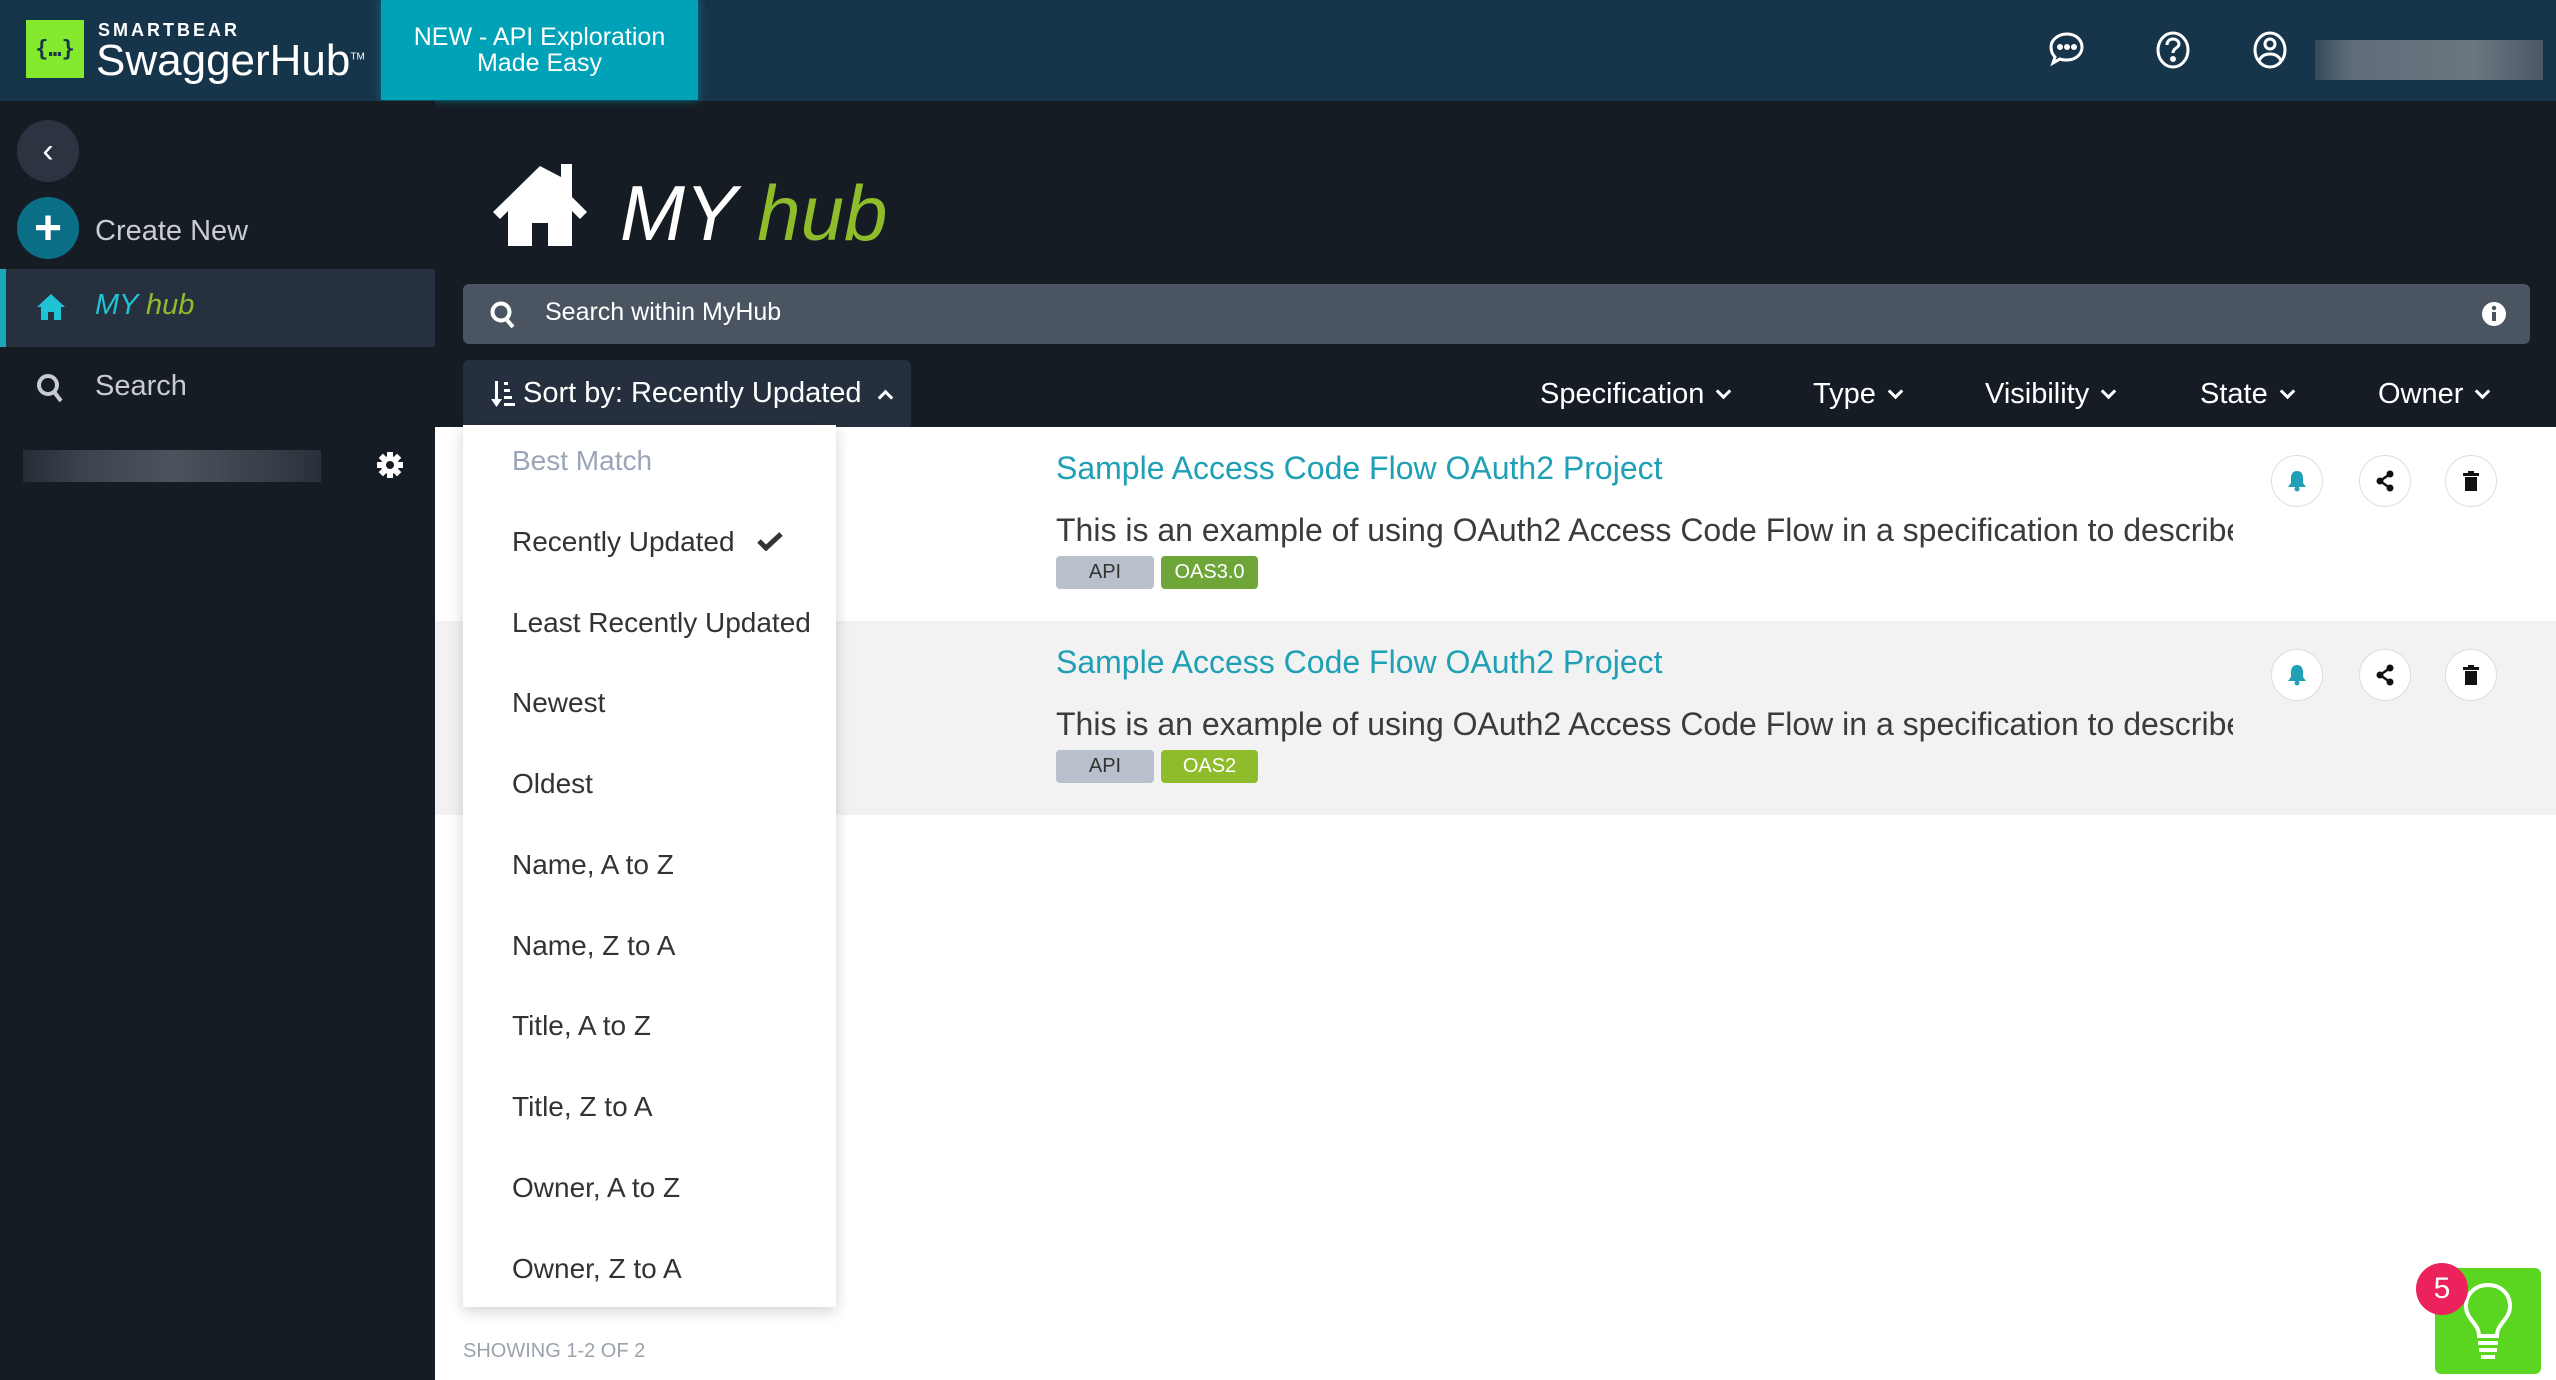 The height and width of the screenshot is (1380, 2556). I want to click on create-new-label: Create New, so click(171, 231).